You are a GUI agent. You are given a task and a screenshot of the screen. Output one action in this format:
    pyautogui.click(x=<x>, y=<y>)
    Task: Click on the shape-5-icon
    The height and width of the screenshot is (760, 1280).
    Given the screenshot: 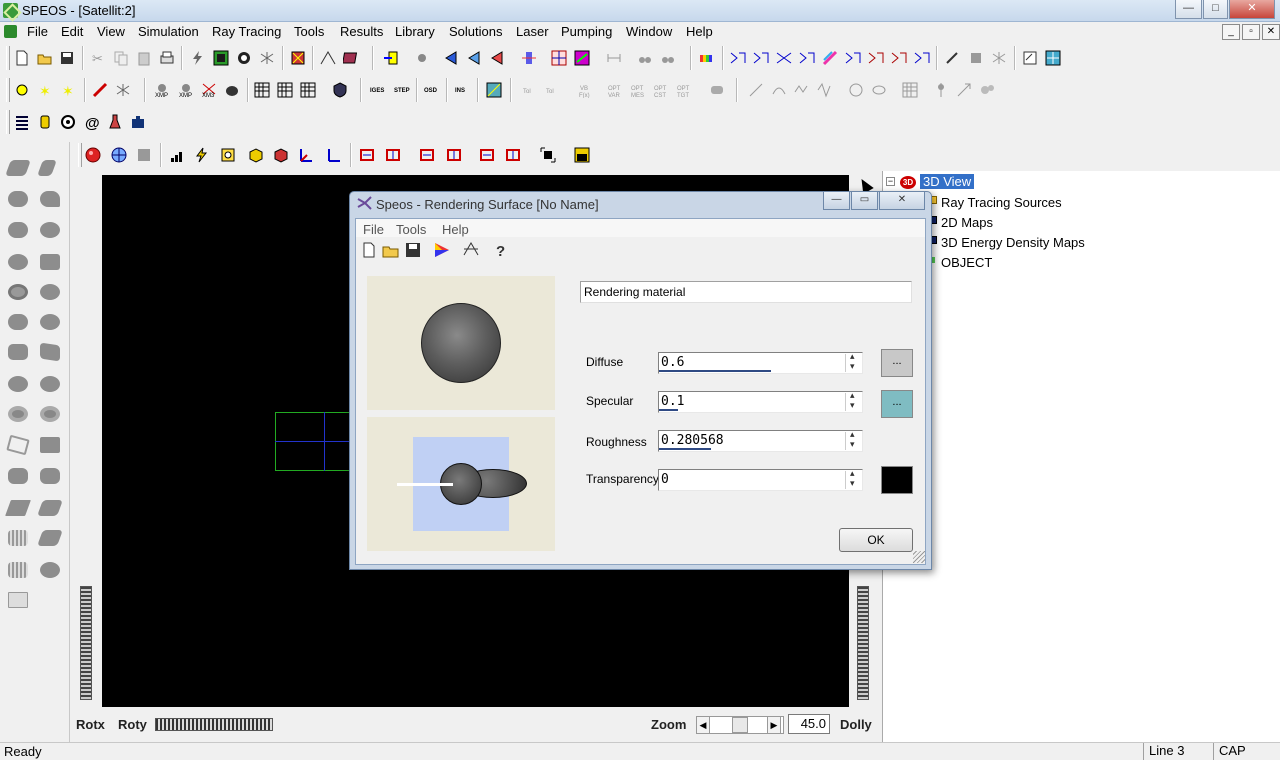 What is the action you would take?
    pyautogui.click(x=18, y=230)
    